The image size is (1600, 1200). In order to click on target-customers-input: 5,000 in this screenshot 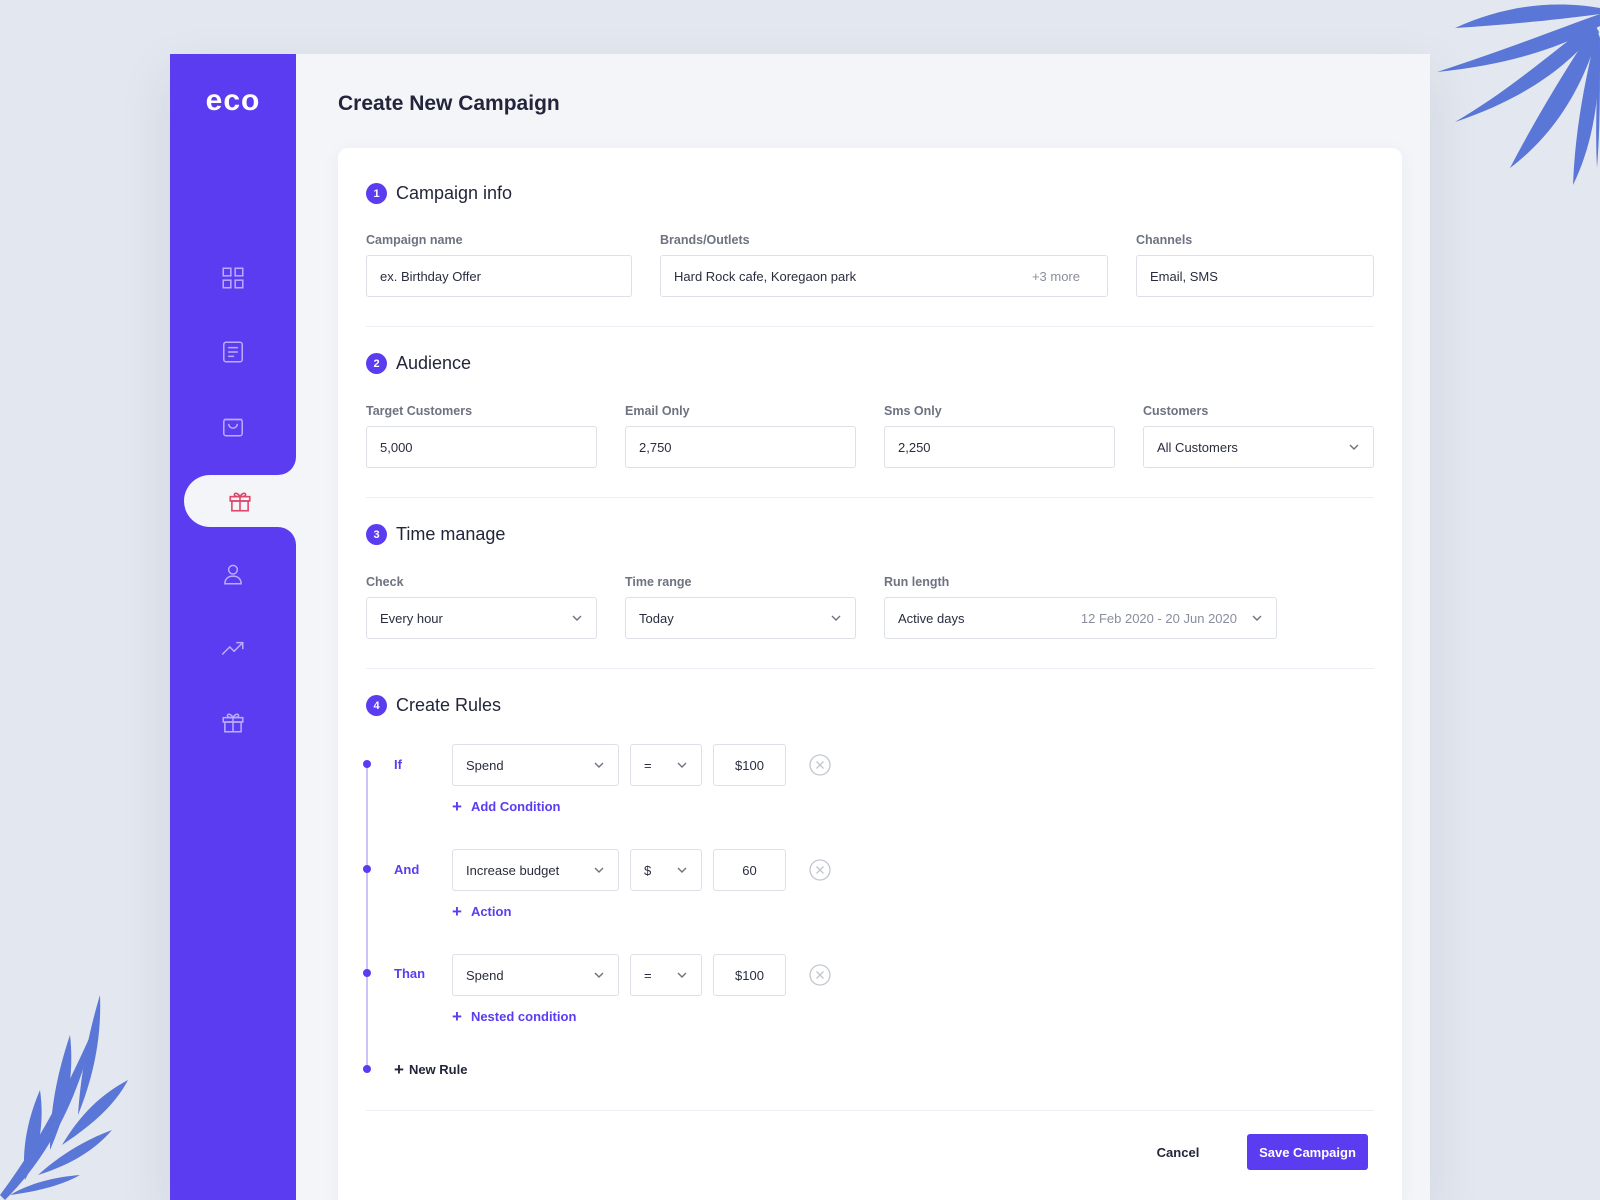, I will do `click(481, 447)`.